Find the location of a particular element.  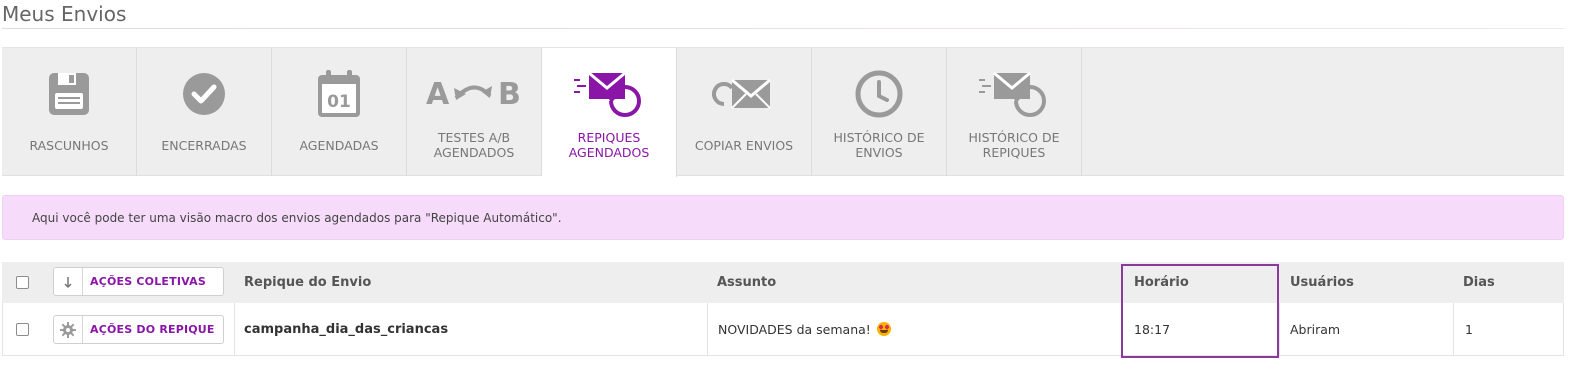

page-title: Meus Envios is located at coordinates (64, 14).